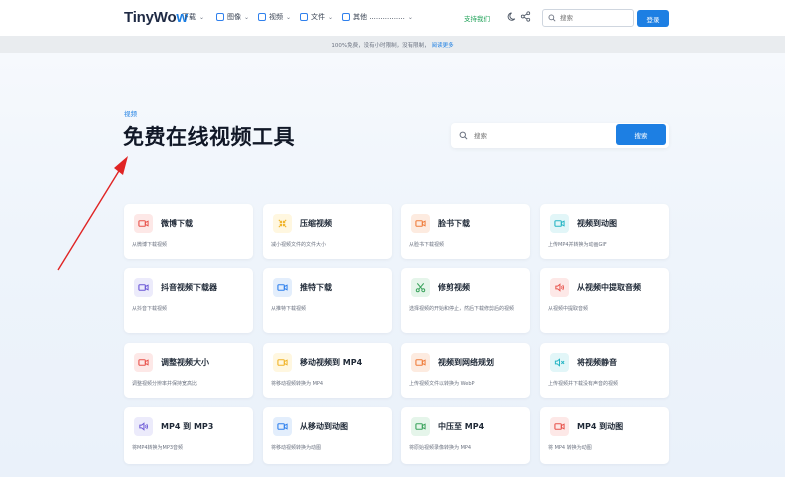  I want to click on tool-card-title: MP4 到动图, so click(600, 426).